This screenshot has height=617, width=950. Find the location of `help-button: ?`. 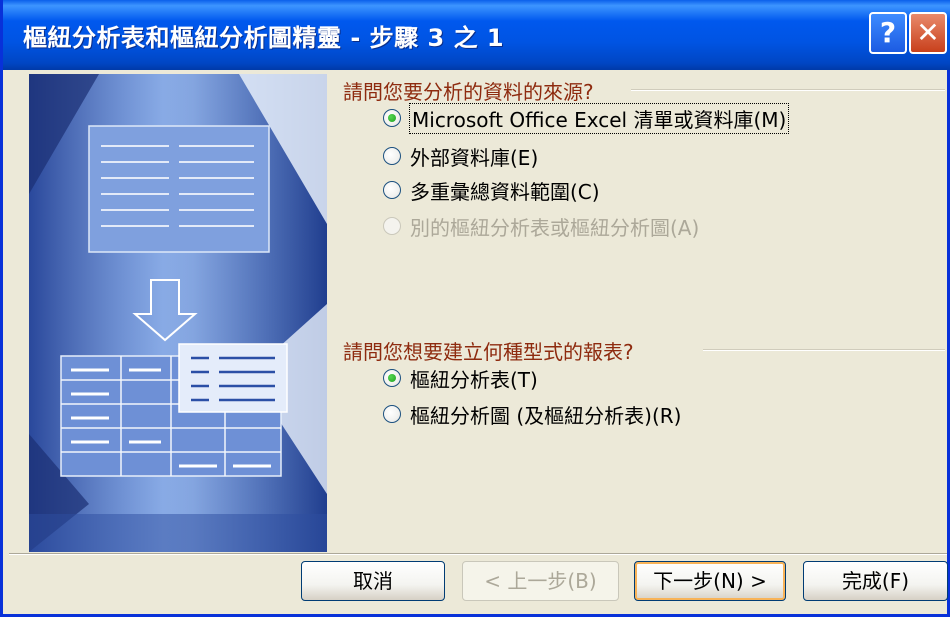

help-button: ? is located at coordinates (888, 33).